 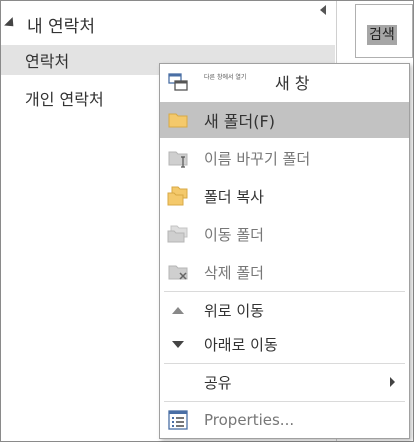 I want to click on new-folder-icon, so click(x=178, y=120).